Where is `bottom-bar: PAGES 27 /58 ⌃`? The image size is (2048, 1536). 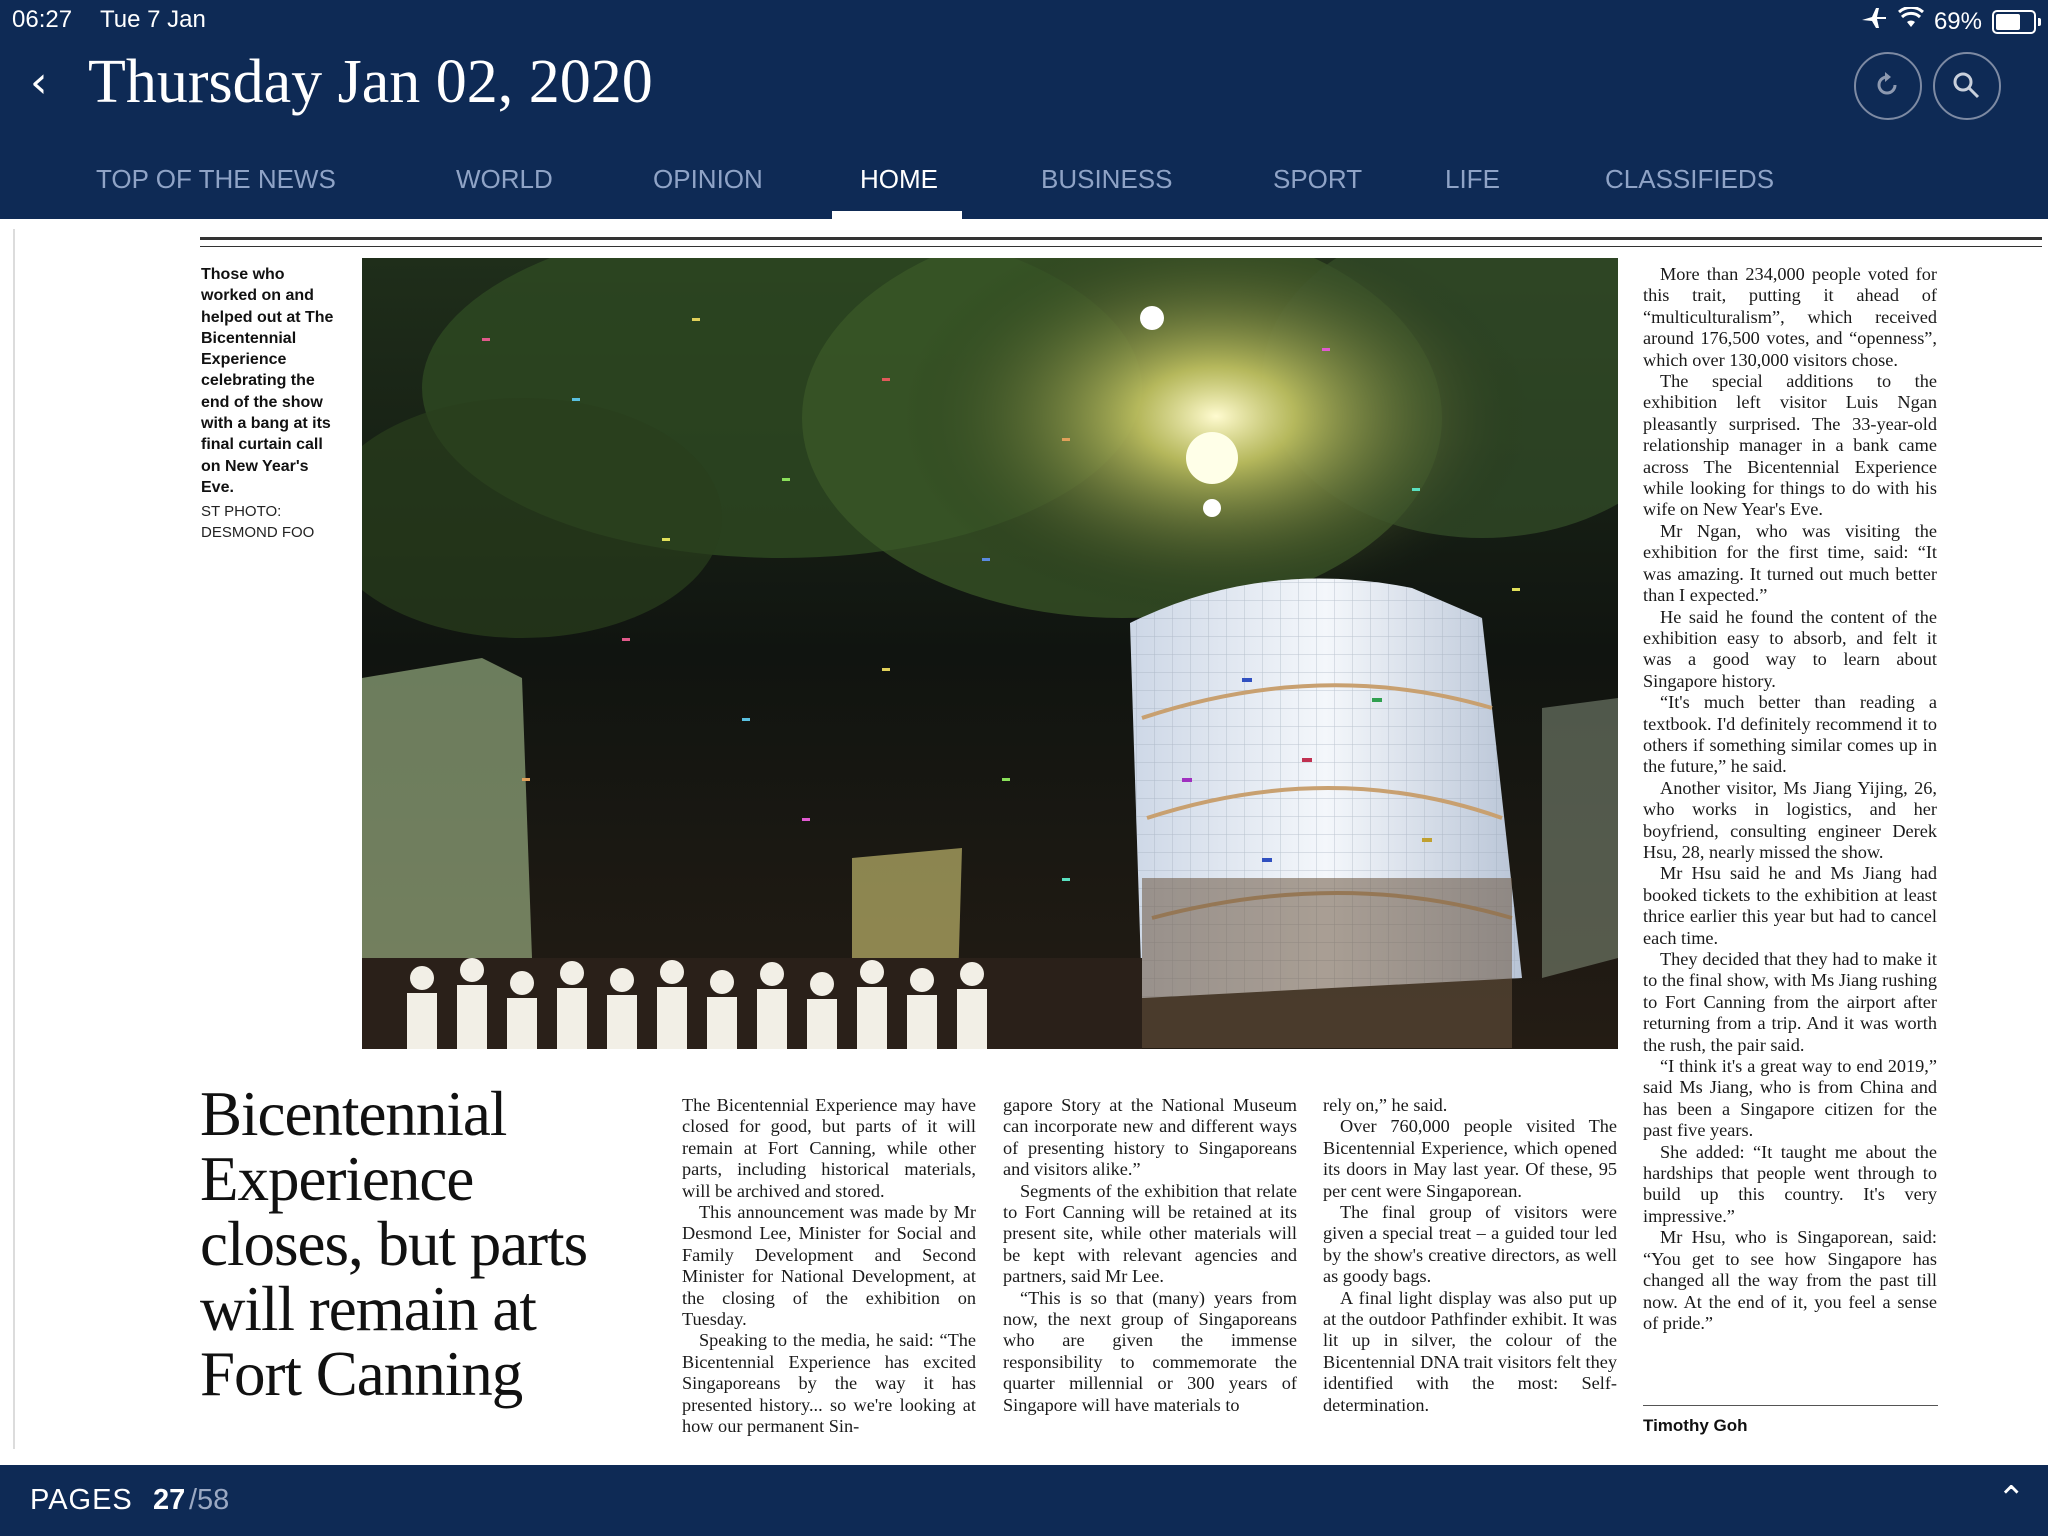
bottom-bar: PAGES 27 /58 ⌃ is located at coordinates (1024, 1500).